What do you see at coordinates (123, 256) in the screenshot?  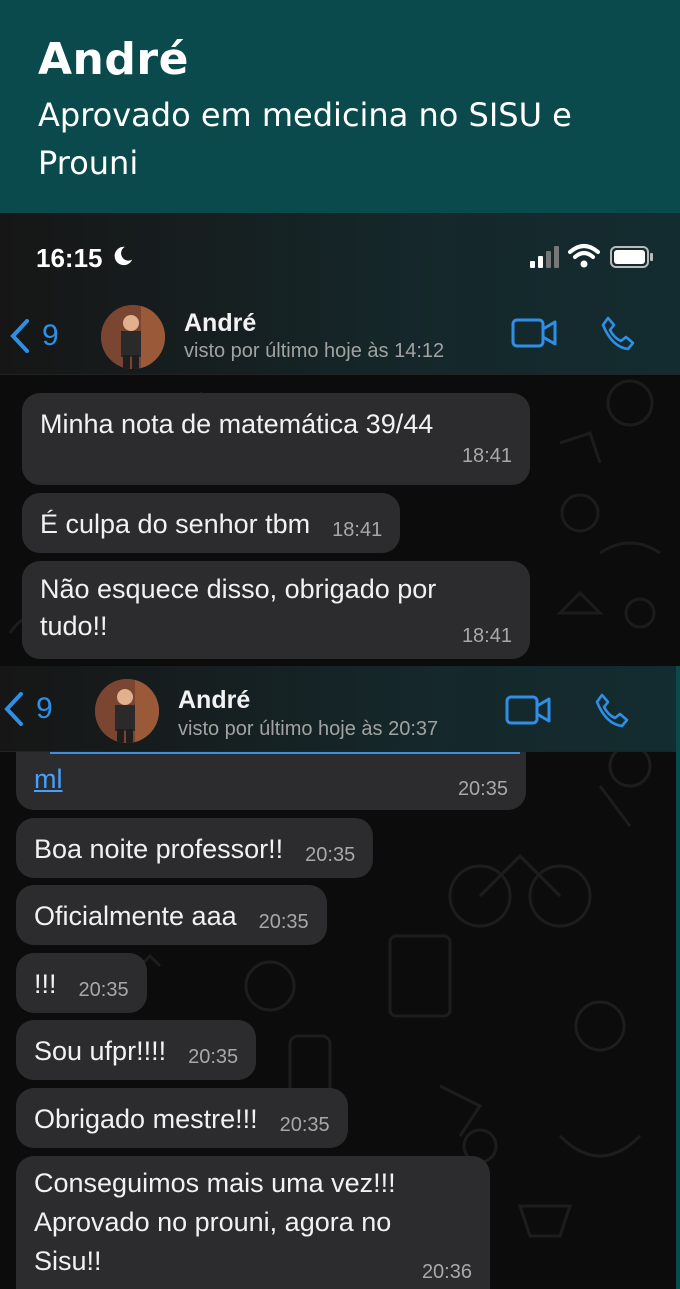 I see `moon-icon` at bounding box center [123, 256].